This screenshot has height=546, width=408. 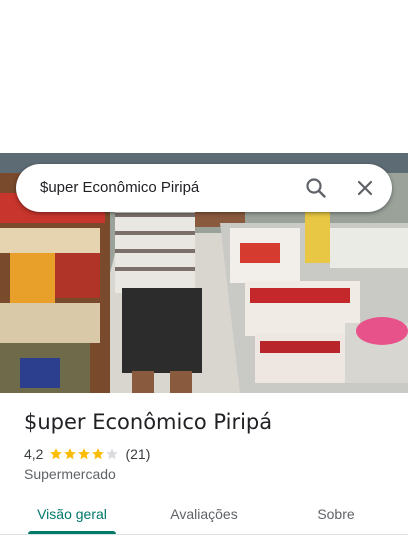 What do you see at coordinates (365, 188) in the screenshot?
I see `close-icon` at bounding box center [365, 188].